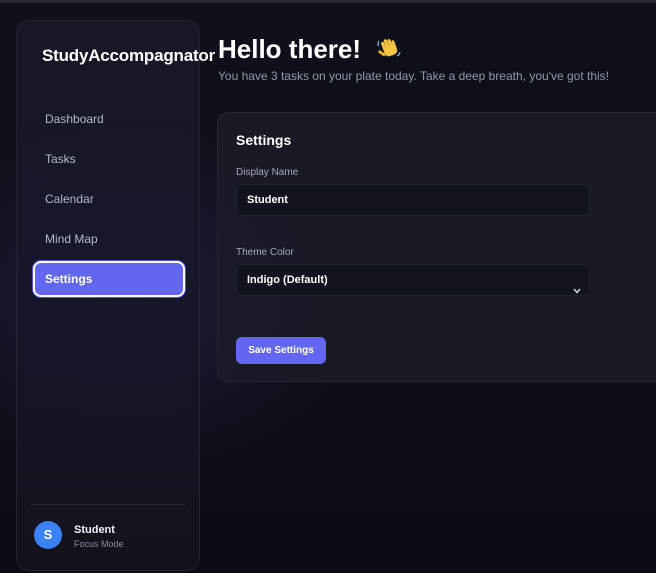  What do you see at coordinates (264, 140) in the screenshot?
I see `settings-title: Settings` at bounding box center [264, 140].